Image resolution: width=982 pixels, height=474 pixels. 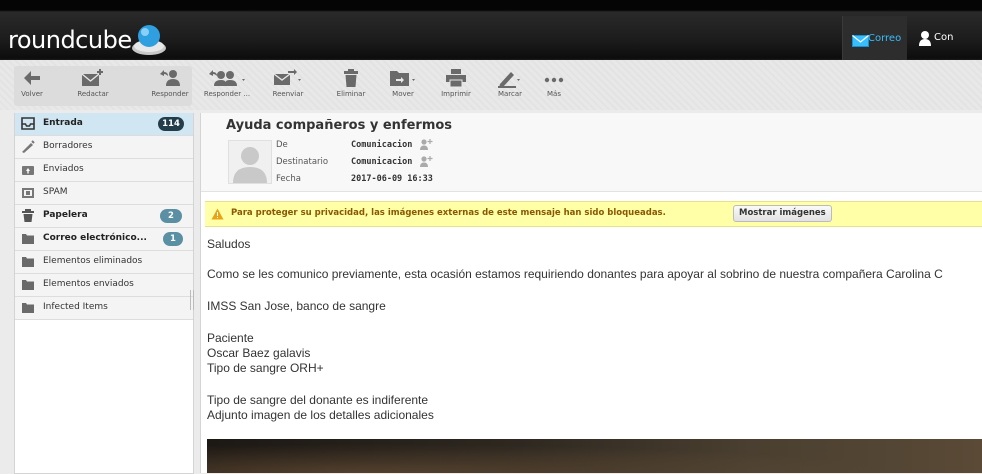 I want to click on folder-deleted-items: Elementos eliminados, so click(x=104, y=262).